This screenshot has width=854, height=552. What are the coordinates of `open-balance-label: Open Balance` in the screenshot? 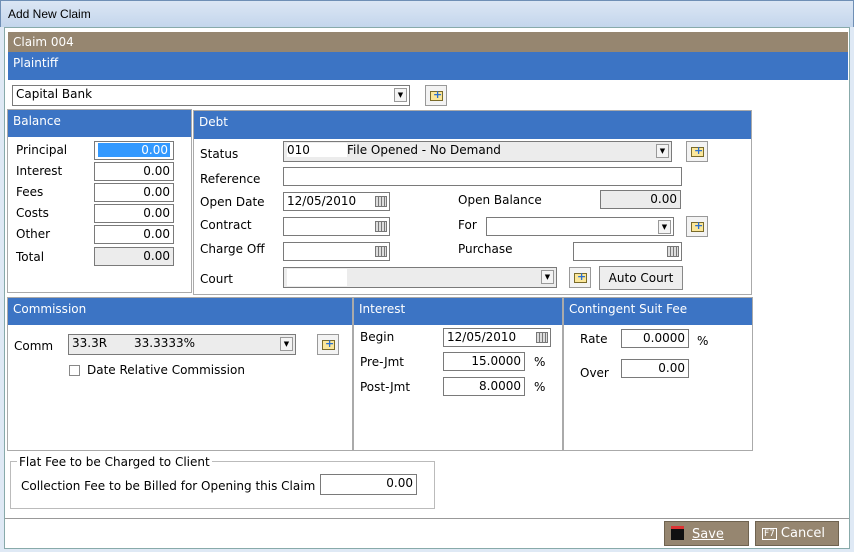 It's located at (500, 200).